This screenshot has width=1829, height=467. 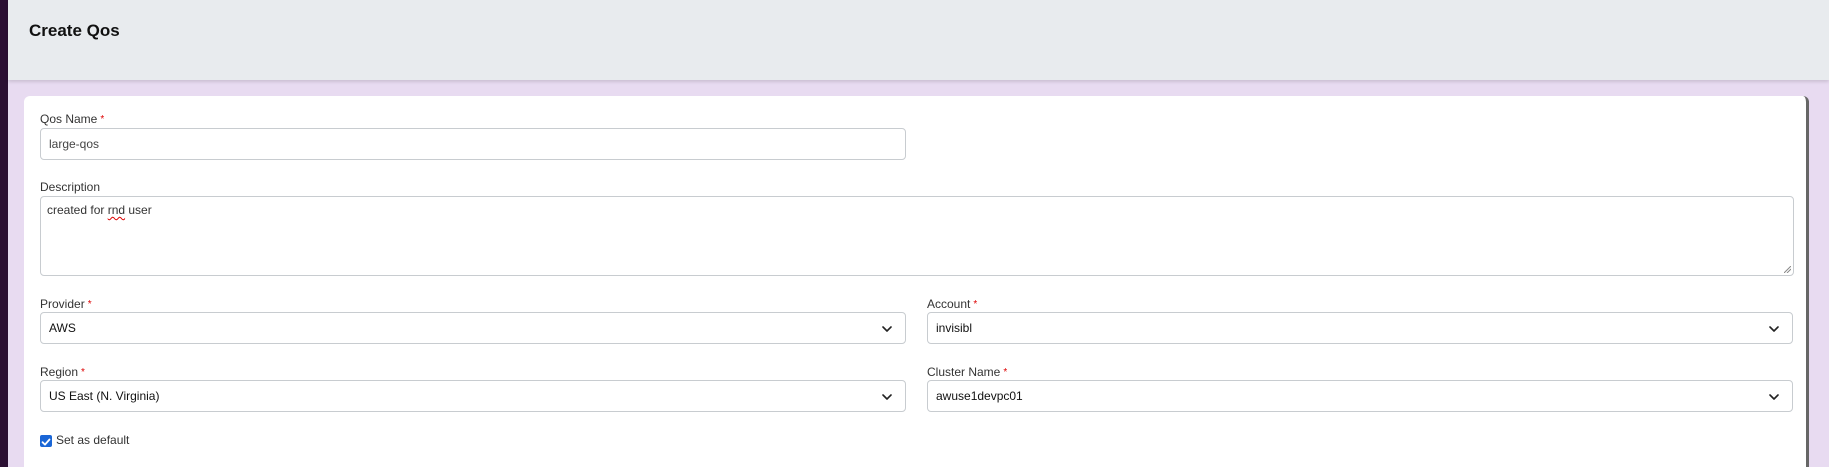 I want to click on check-icon, so click(x=46, y=442).